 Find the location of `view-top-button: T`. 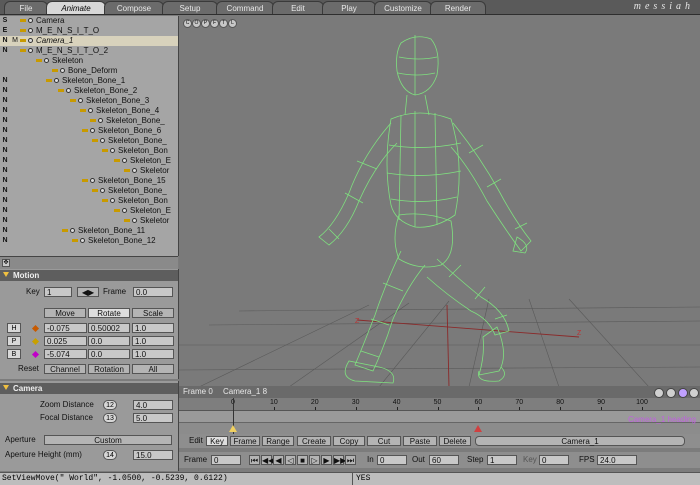

view-top-button: T is located at coordinates (223, 23).